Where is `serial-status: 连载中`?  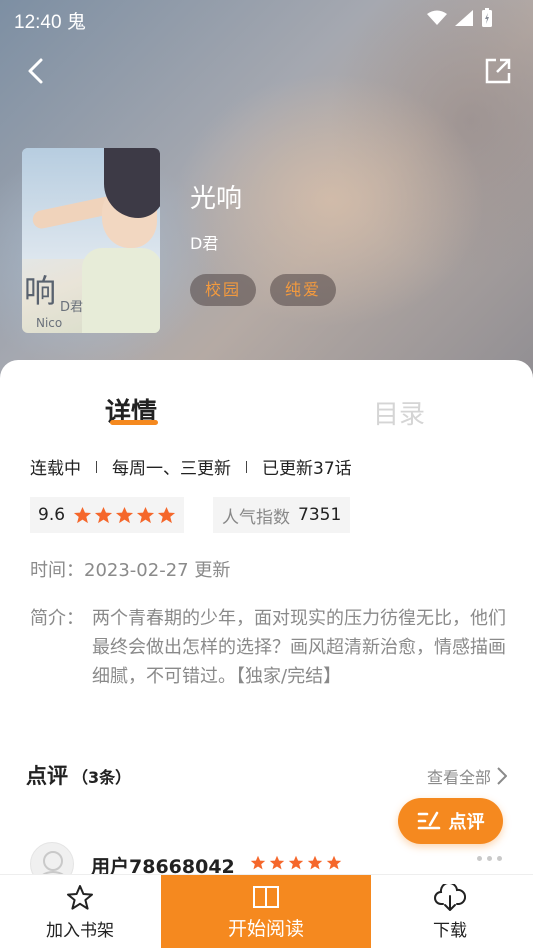 serial-status: 连载中 is located at coordinates (55, 469).